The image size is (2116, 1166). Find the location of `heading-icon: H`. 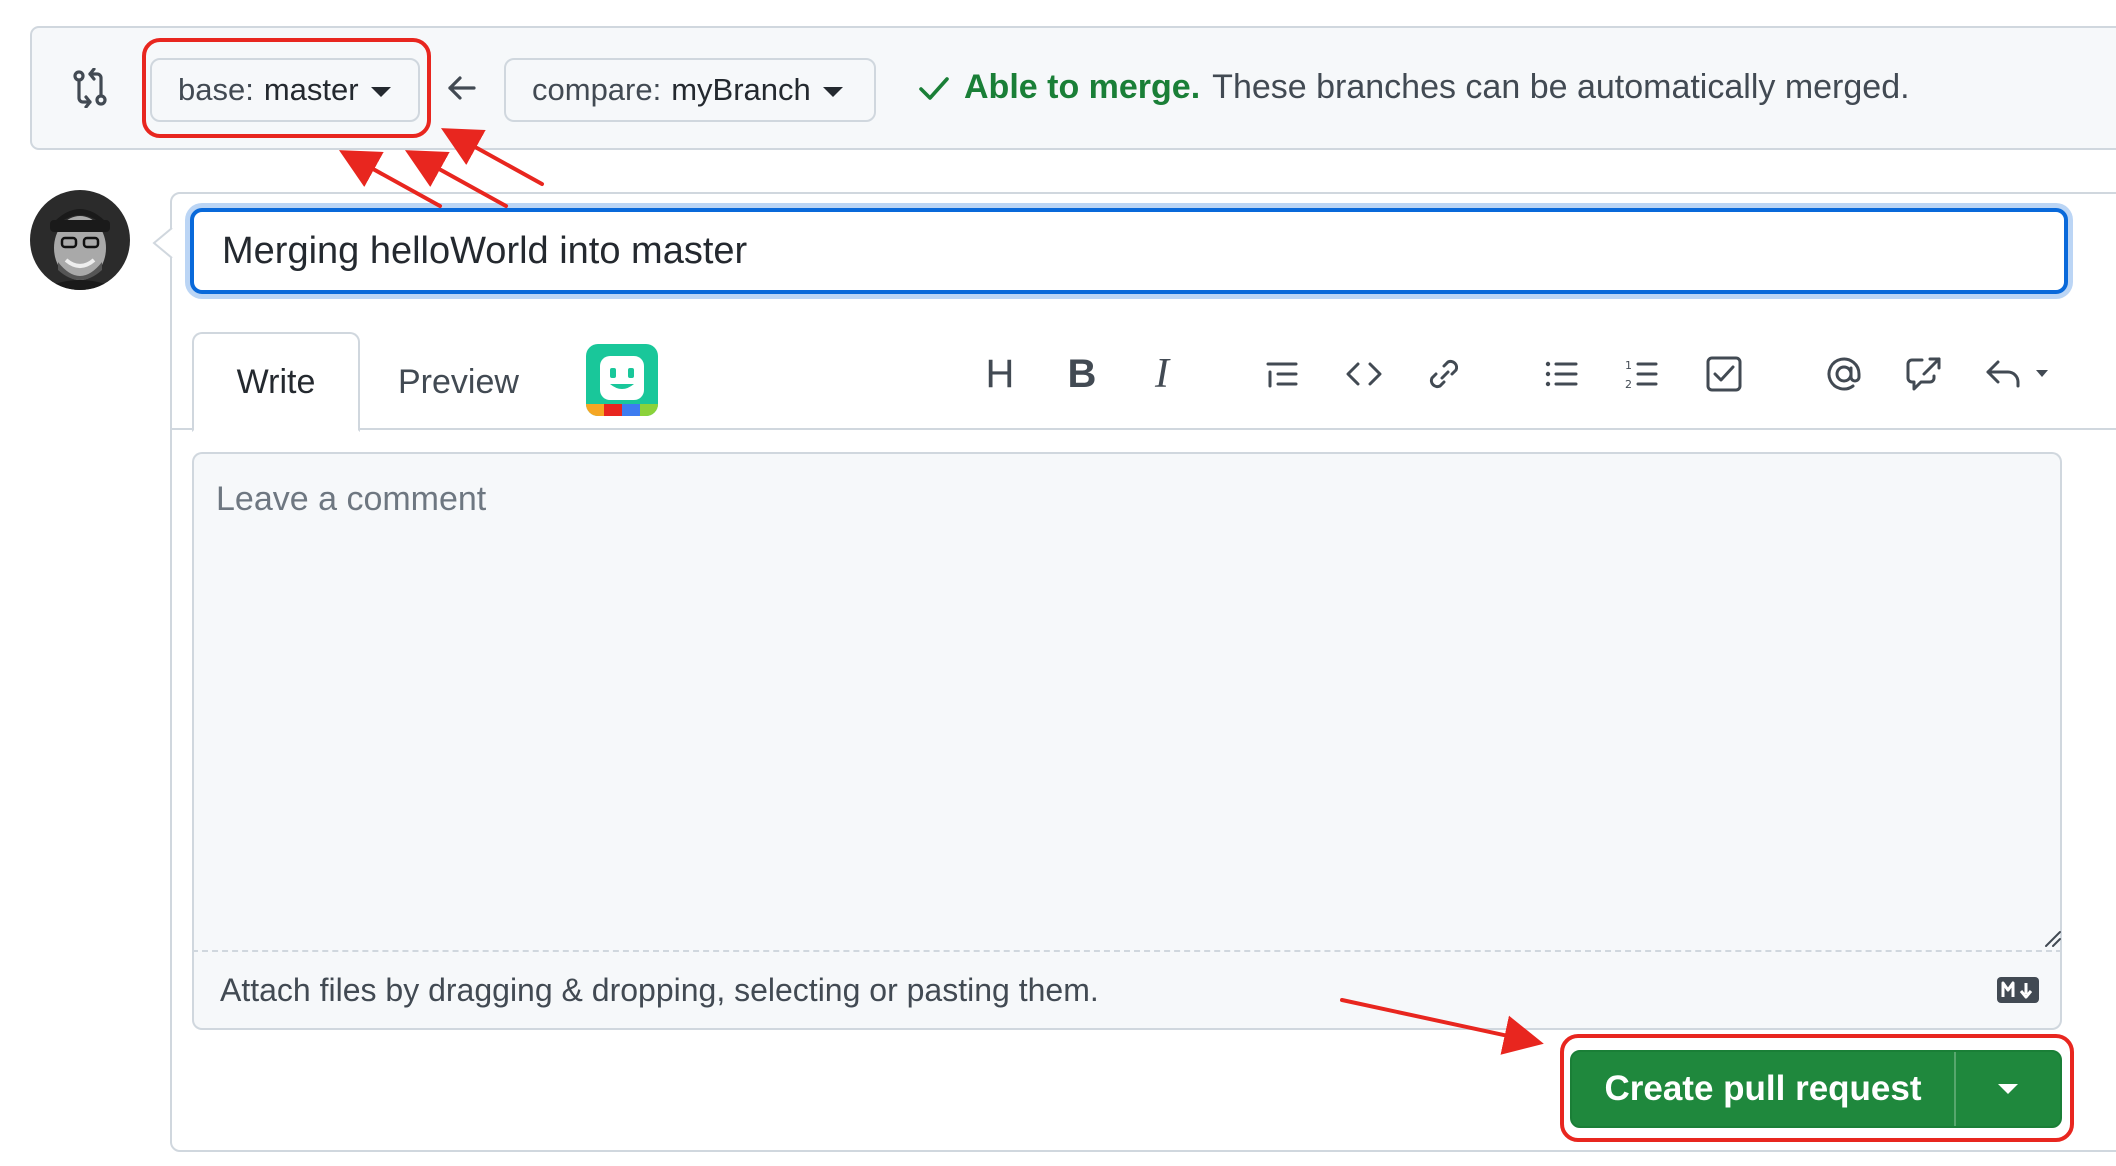

heading-icon: H is located at coordinates (1000, 374).